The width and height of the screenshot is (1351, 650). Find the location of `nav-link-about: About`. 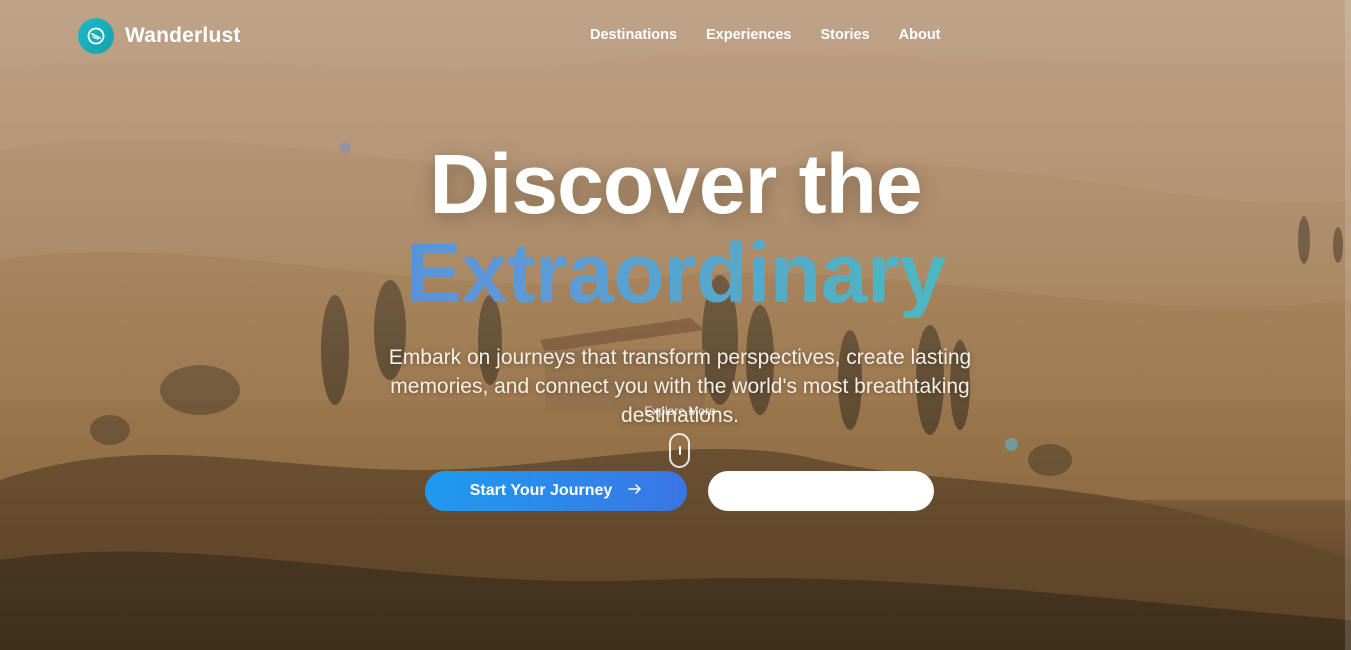

nav-link-about: About is located at coordinates (920, 35).